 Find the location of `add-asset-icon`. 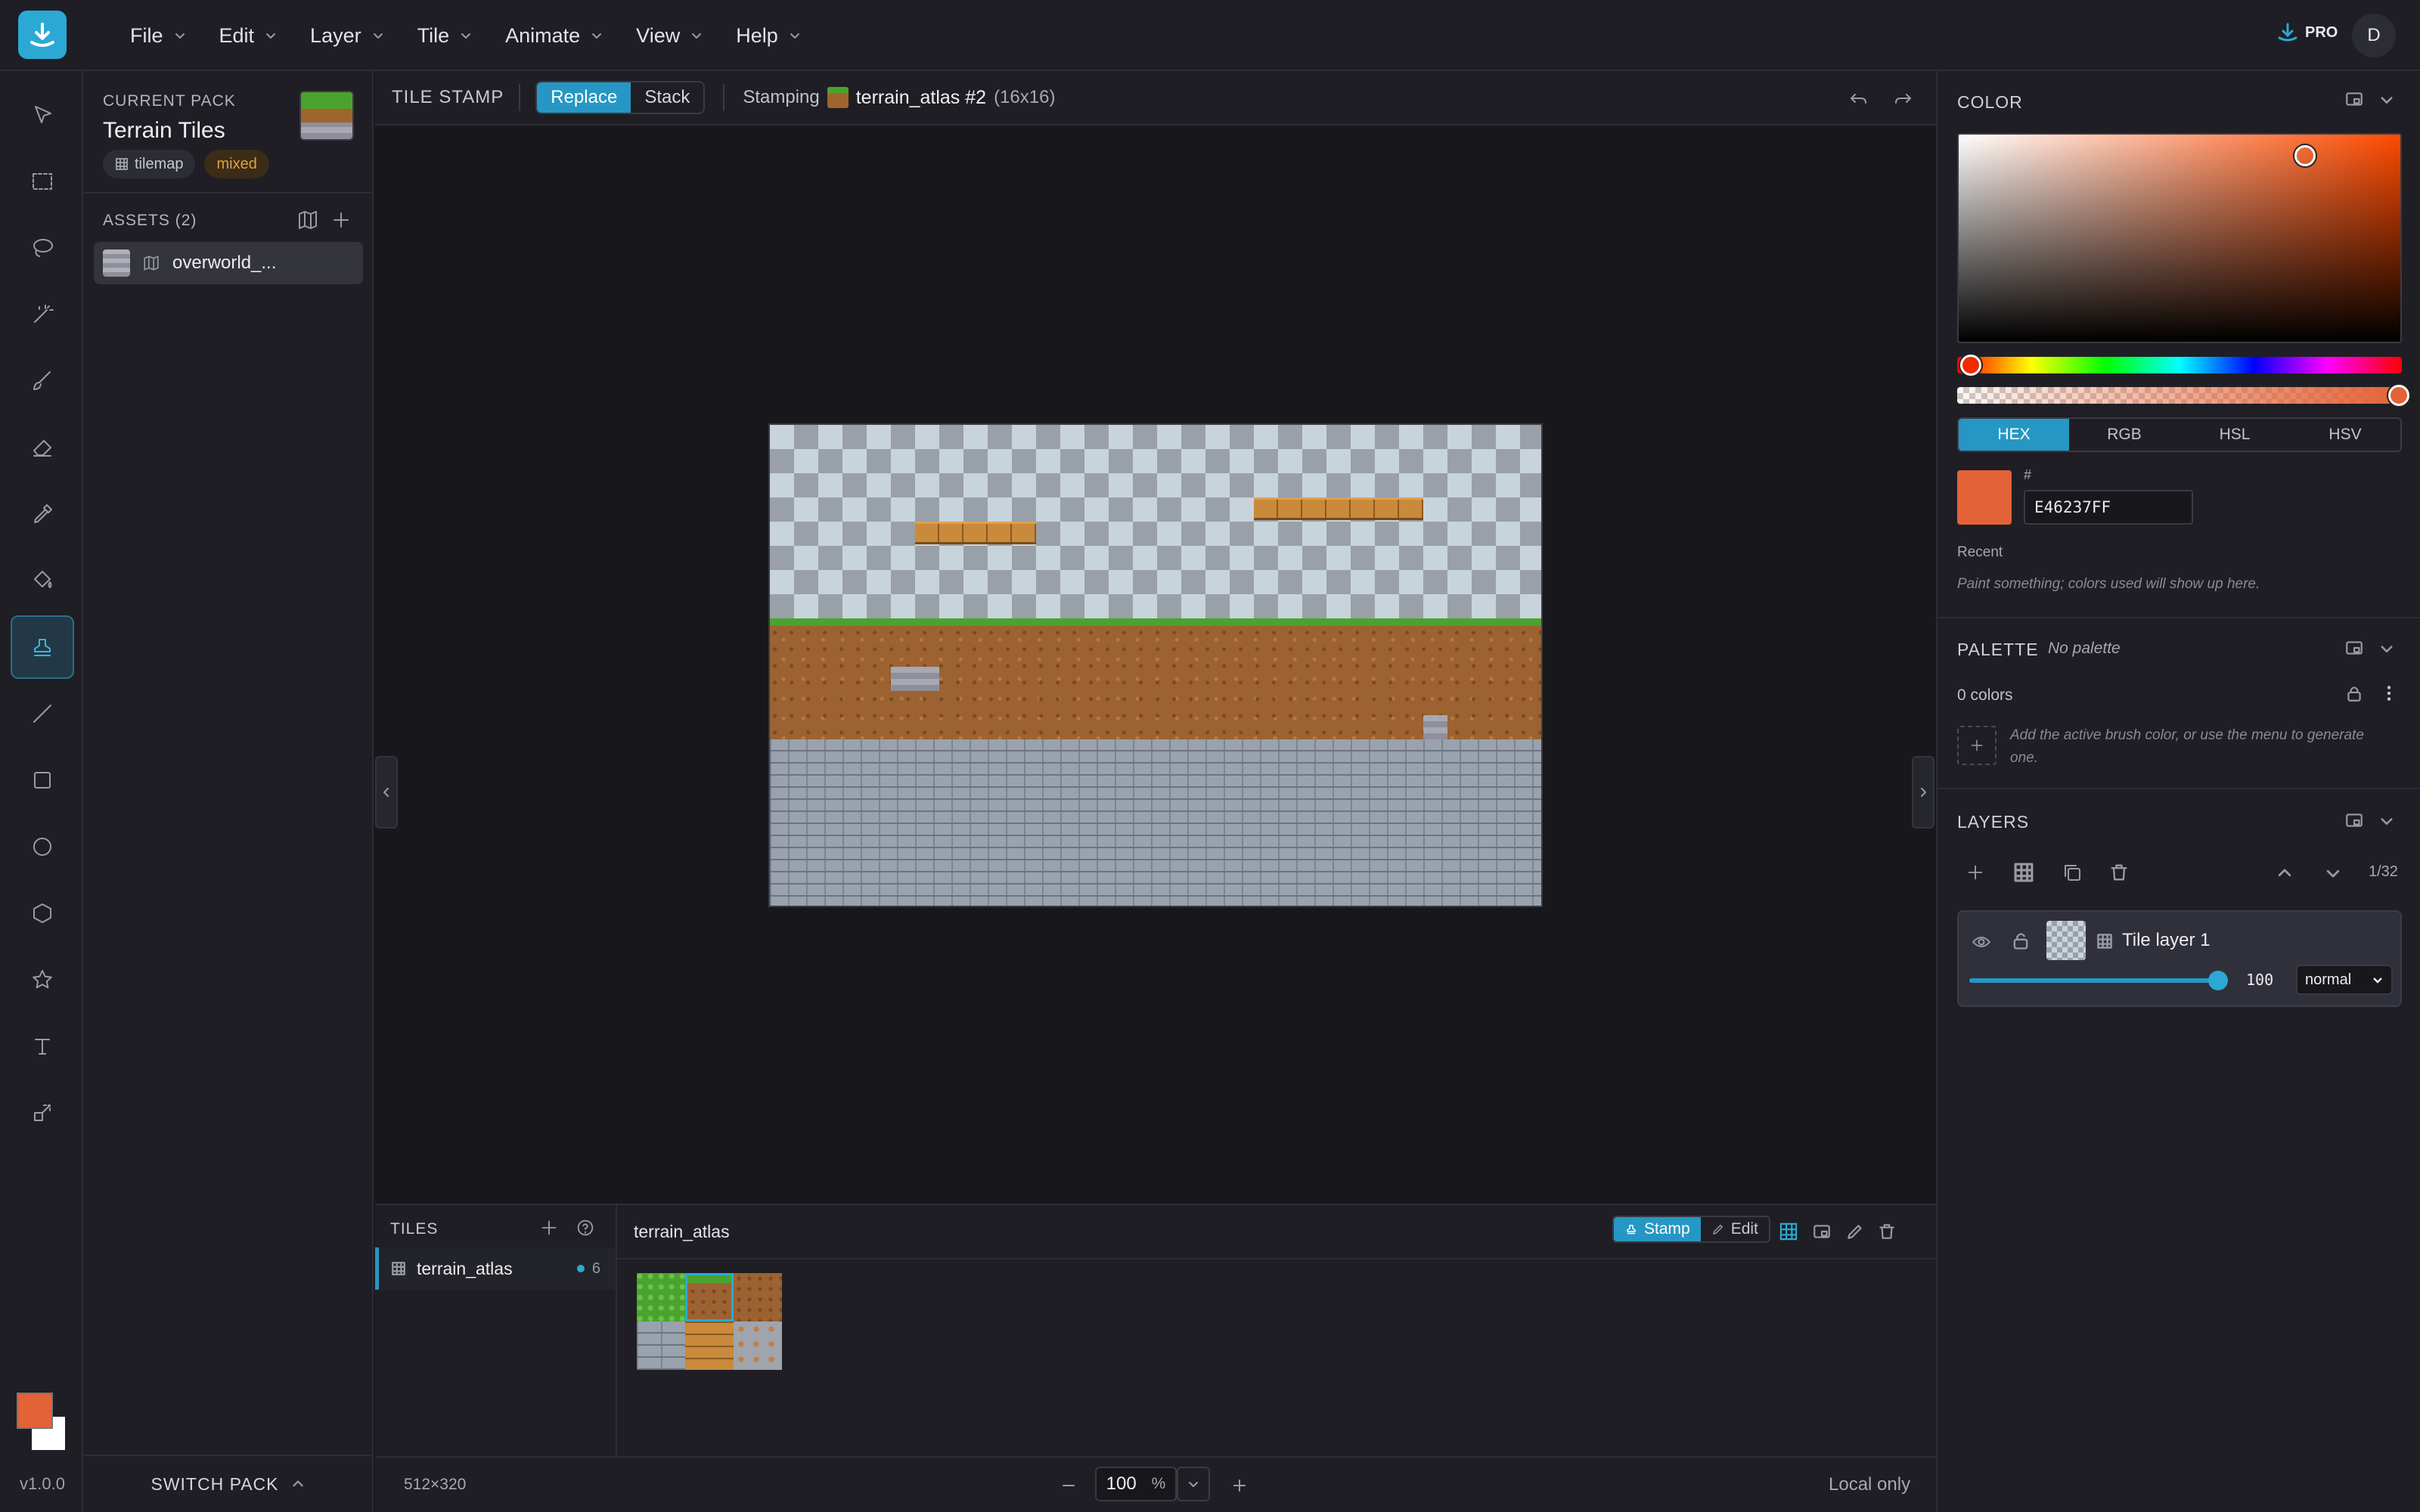

add-asset-icon is located at coordinates (341, 220).